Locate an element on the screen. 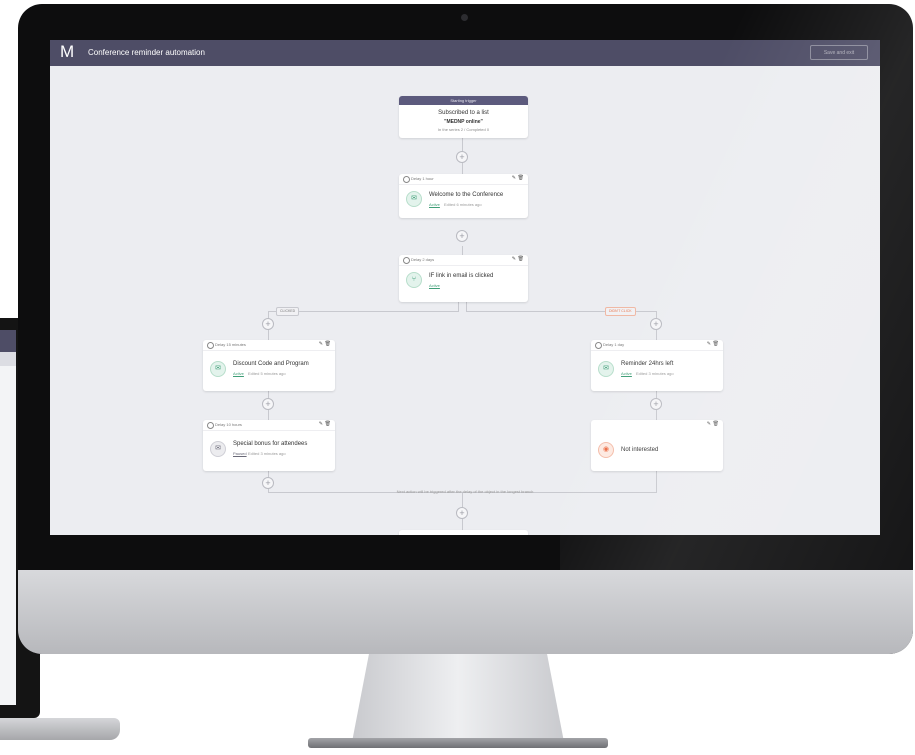 The height and width of the screenshot is (755, 915). step-header: Delay 15 minutes ✎ 🗑 is located at coordinates (269, 345).